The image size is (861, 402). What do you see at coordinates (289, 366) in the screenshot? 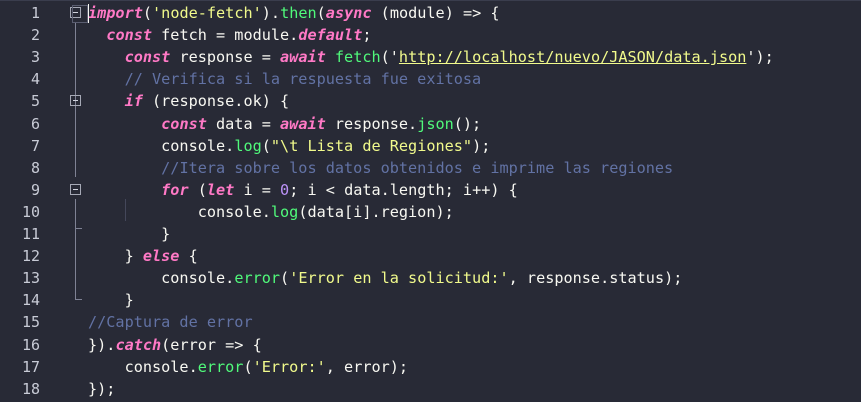
I see `code-token: 'Error:'` at bounding box center [289, 366].